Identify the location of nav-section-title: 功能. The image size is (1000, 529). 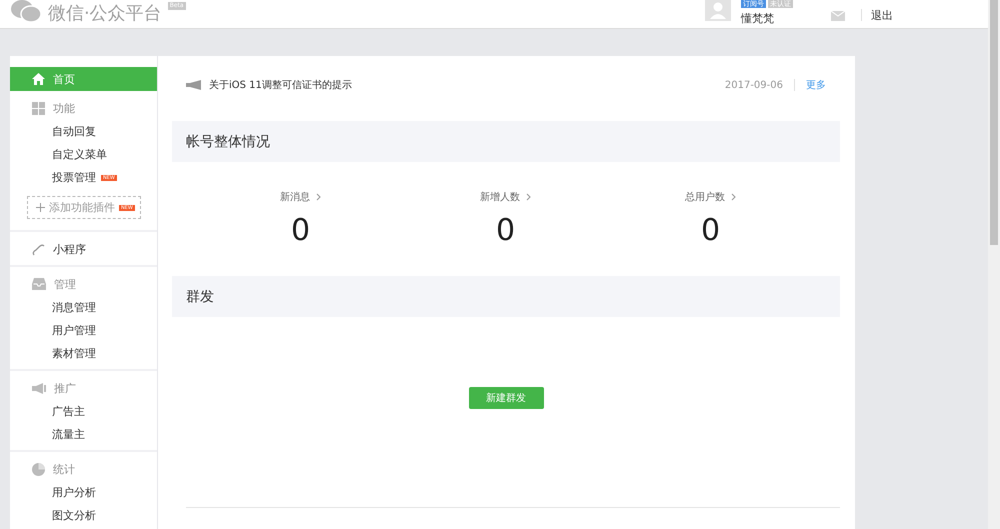
(64, 108).